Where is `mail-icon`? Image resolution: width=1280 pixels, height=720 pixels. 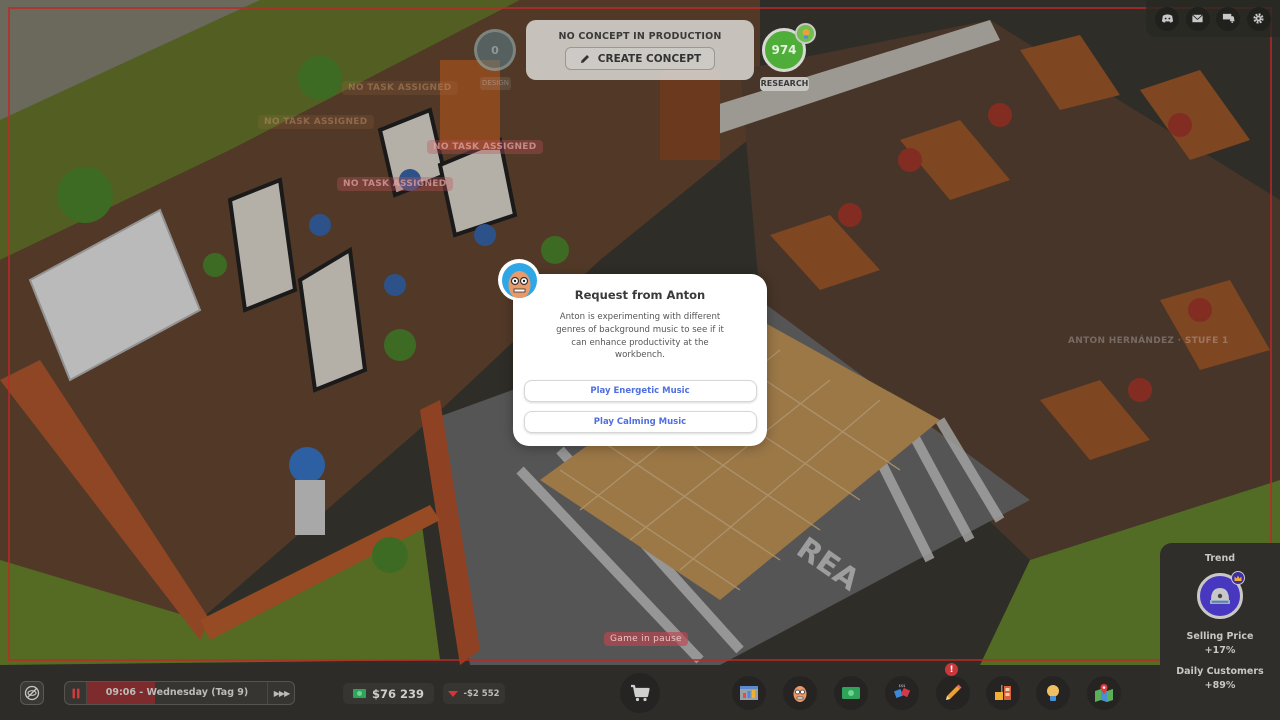
mail-icon is located at coordinates (1198, 18).